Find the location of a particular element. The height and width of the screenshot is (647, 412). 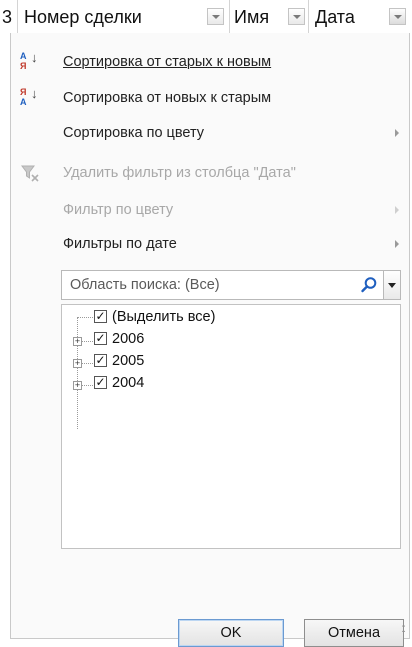

column-header-row: 3 Номер сделки Имя Дата is located at coordinates (206, 16).